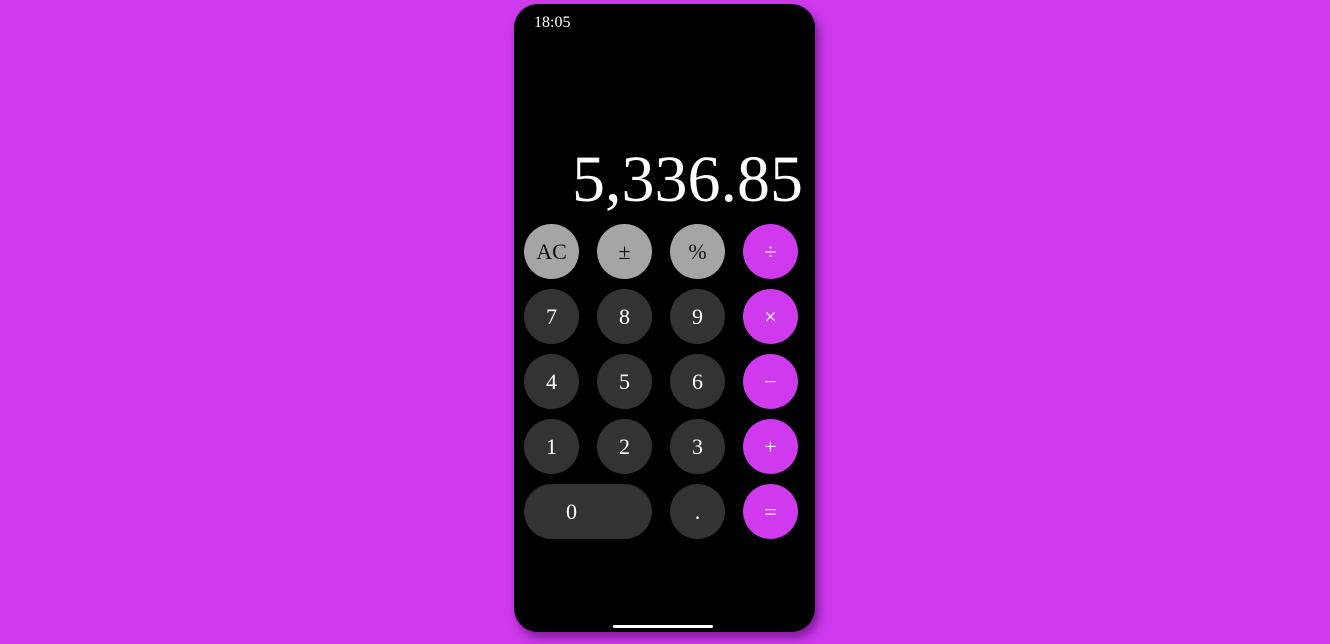  What do you see at coordinates (624, 251) in the screenshot?
I see `sign-toggle-button: ±` at bounding box center [624, 251].